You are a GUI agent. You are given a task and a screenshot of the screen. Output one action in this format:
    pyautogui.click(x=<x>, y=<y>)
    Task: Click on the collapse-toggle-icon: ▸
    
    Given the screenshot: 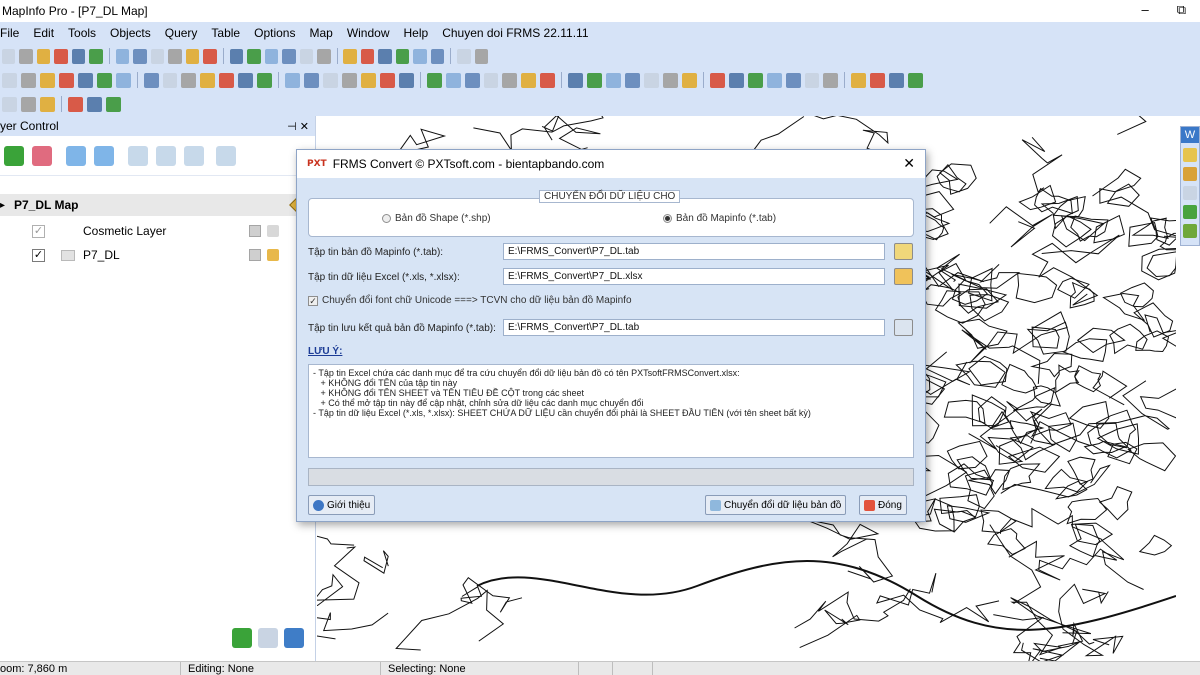 What is the action you would take?
    pyautogui.click(x=2, y=205)
    